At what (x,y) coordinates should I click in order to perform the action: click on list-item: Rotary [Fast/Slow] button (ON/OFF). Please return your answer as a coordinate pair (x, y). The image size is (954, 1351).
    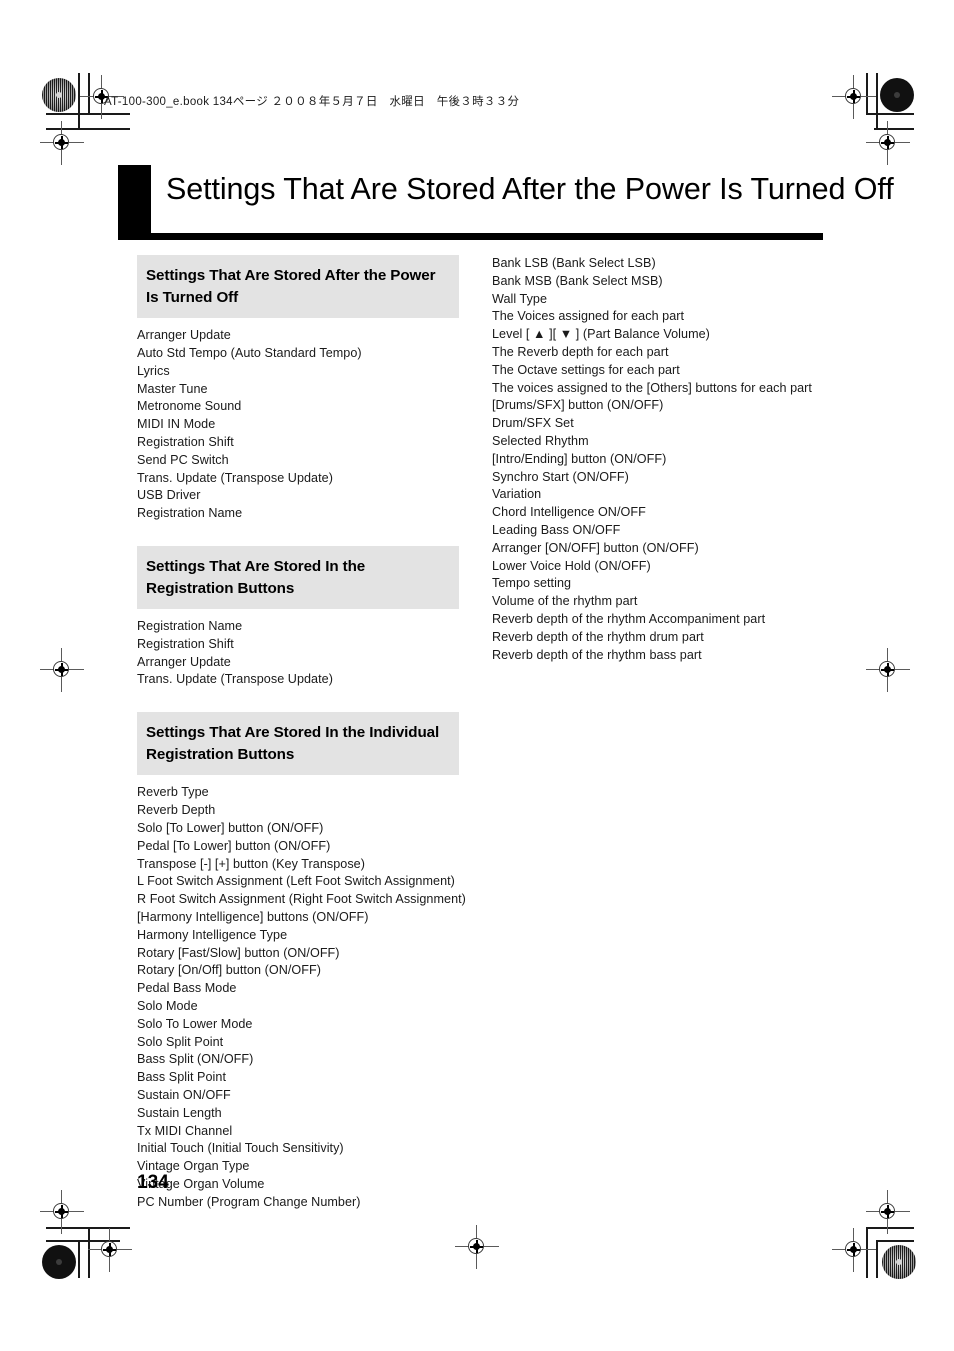
    Looking at the image, I should click on (238, 952).